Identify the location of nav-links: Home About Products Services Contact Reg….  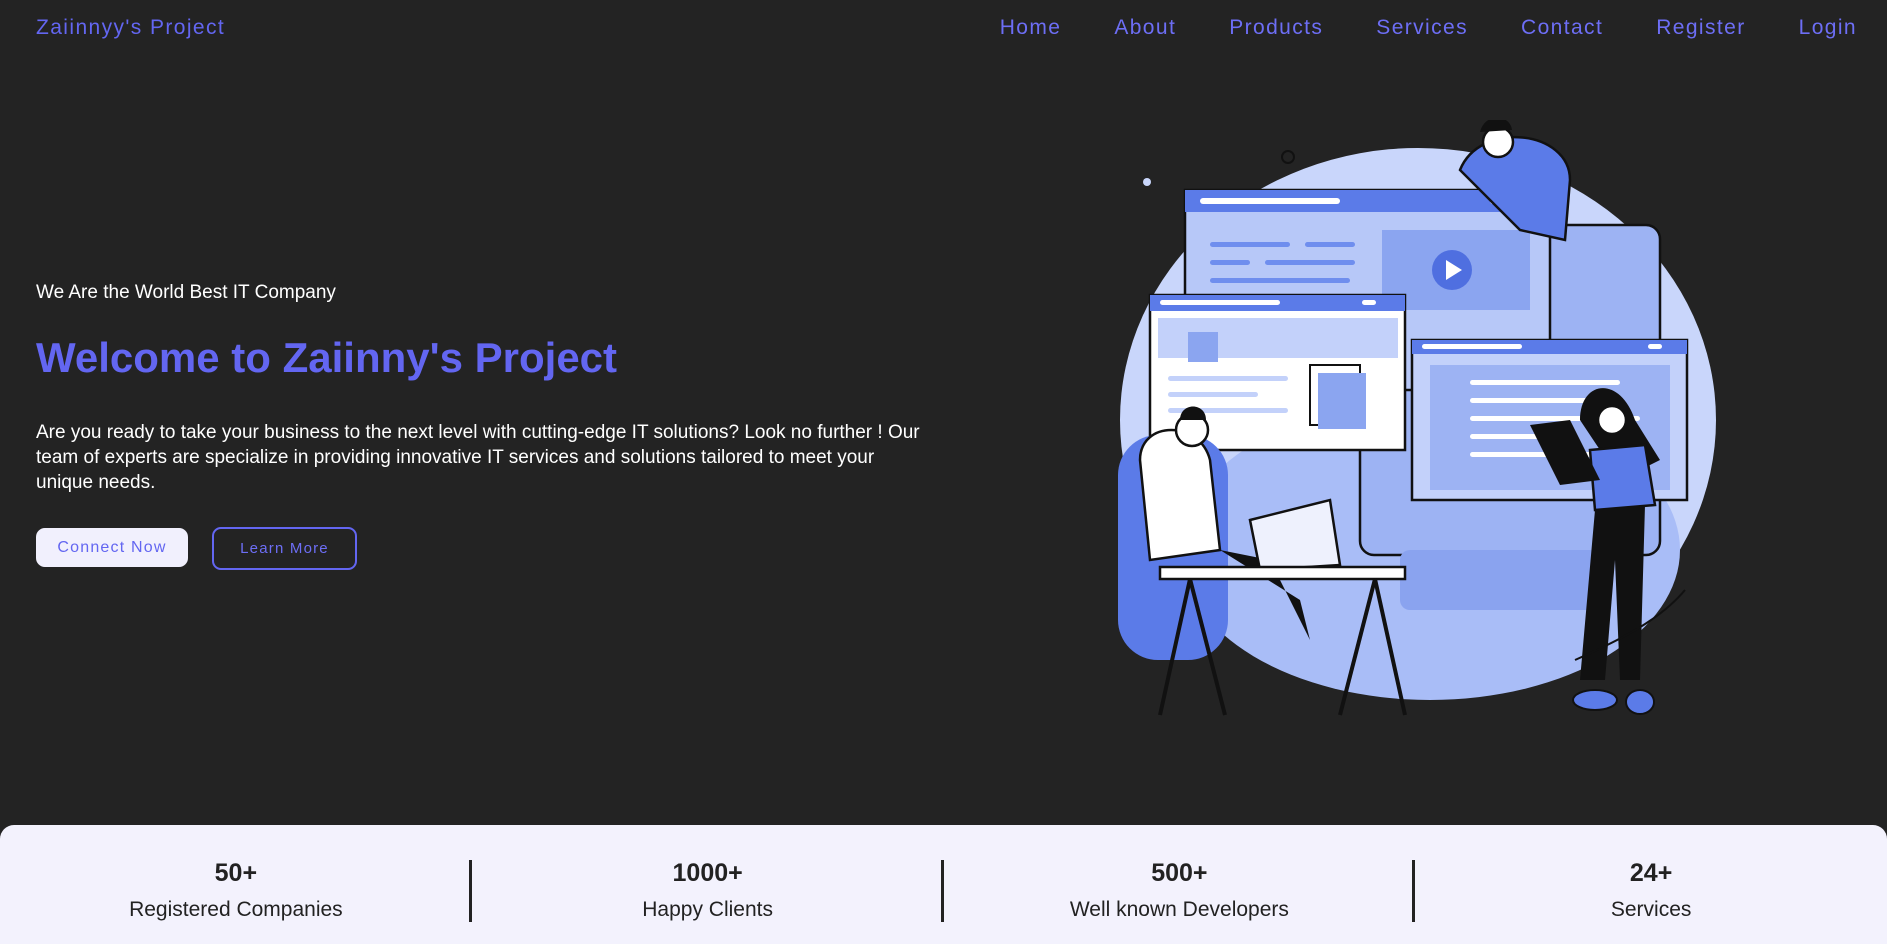
(1402, 28).